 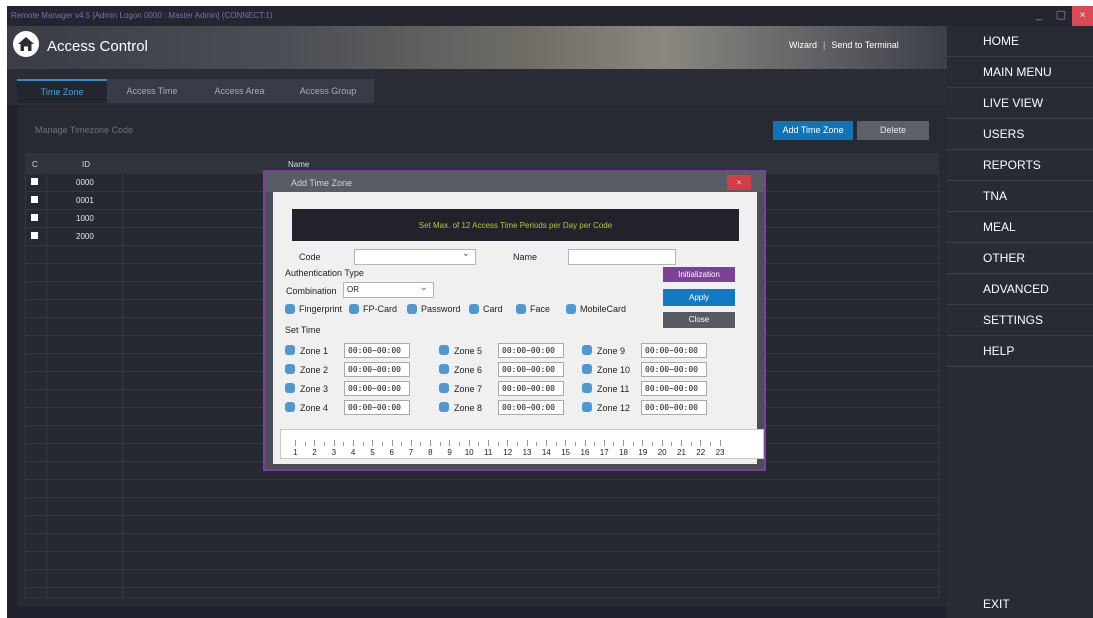 What do you see at coordinates (290, 309) in the screenshot?
I see `fingerprint-checkbox` at bounding box center [290, 309].